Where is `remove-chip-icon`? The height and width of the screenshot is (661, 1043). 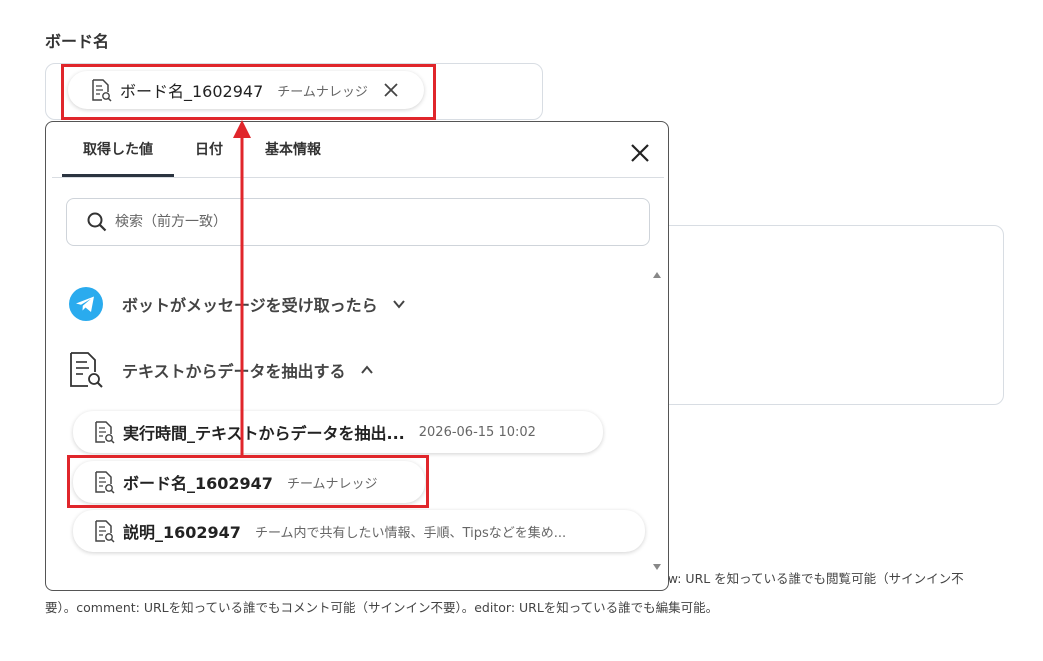
remove-chip-icon is located at coordinates (391, 90).